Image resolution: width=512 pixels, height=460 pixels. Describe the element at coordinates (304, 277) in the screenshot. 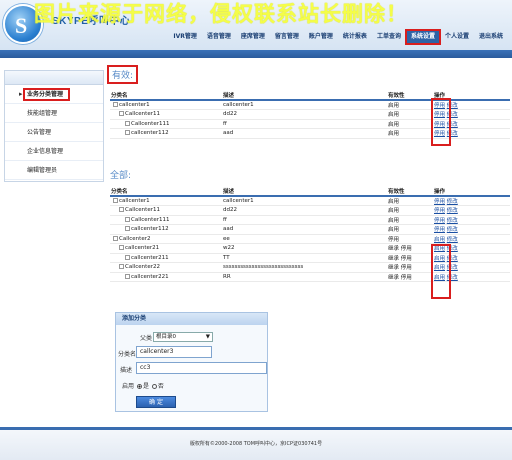

I see `category-desc: RR` at that location.